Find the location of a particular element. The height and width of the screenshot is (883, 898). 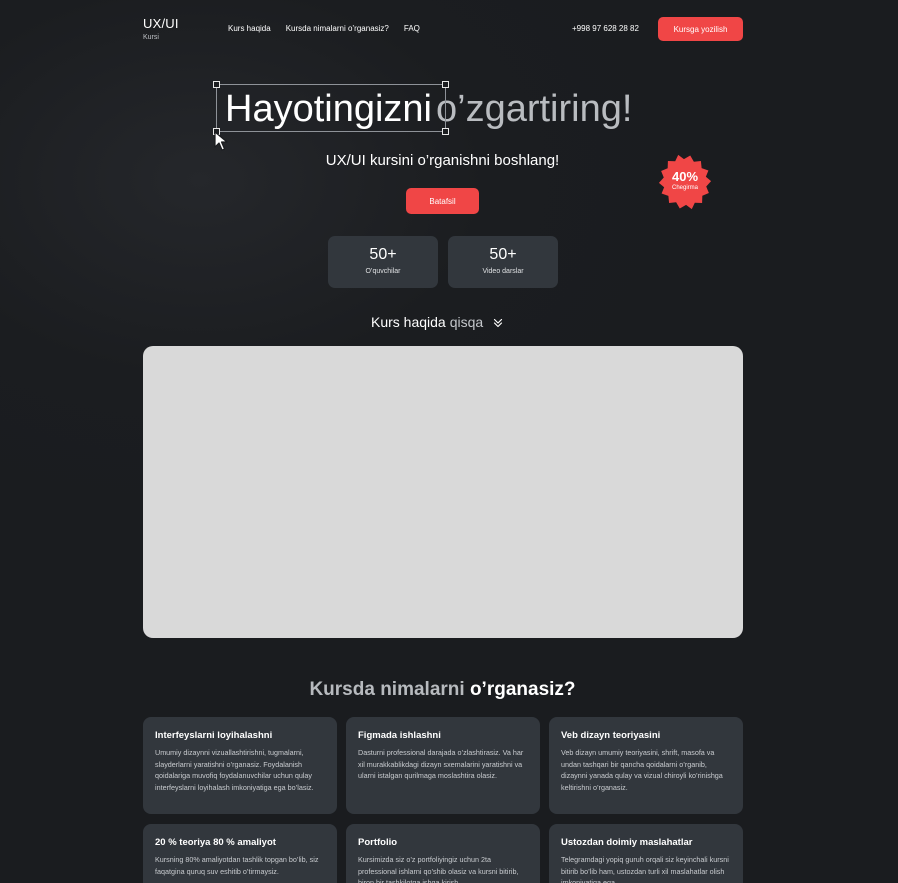

details-button: Batafsil is located at coordinates (442, 201).